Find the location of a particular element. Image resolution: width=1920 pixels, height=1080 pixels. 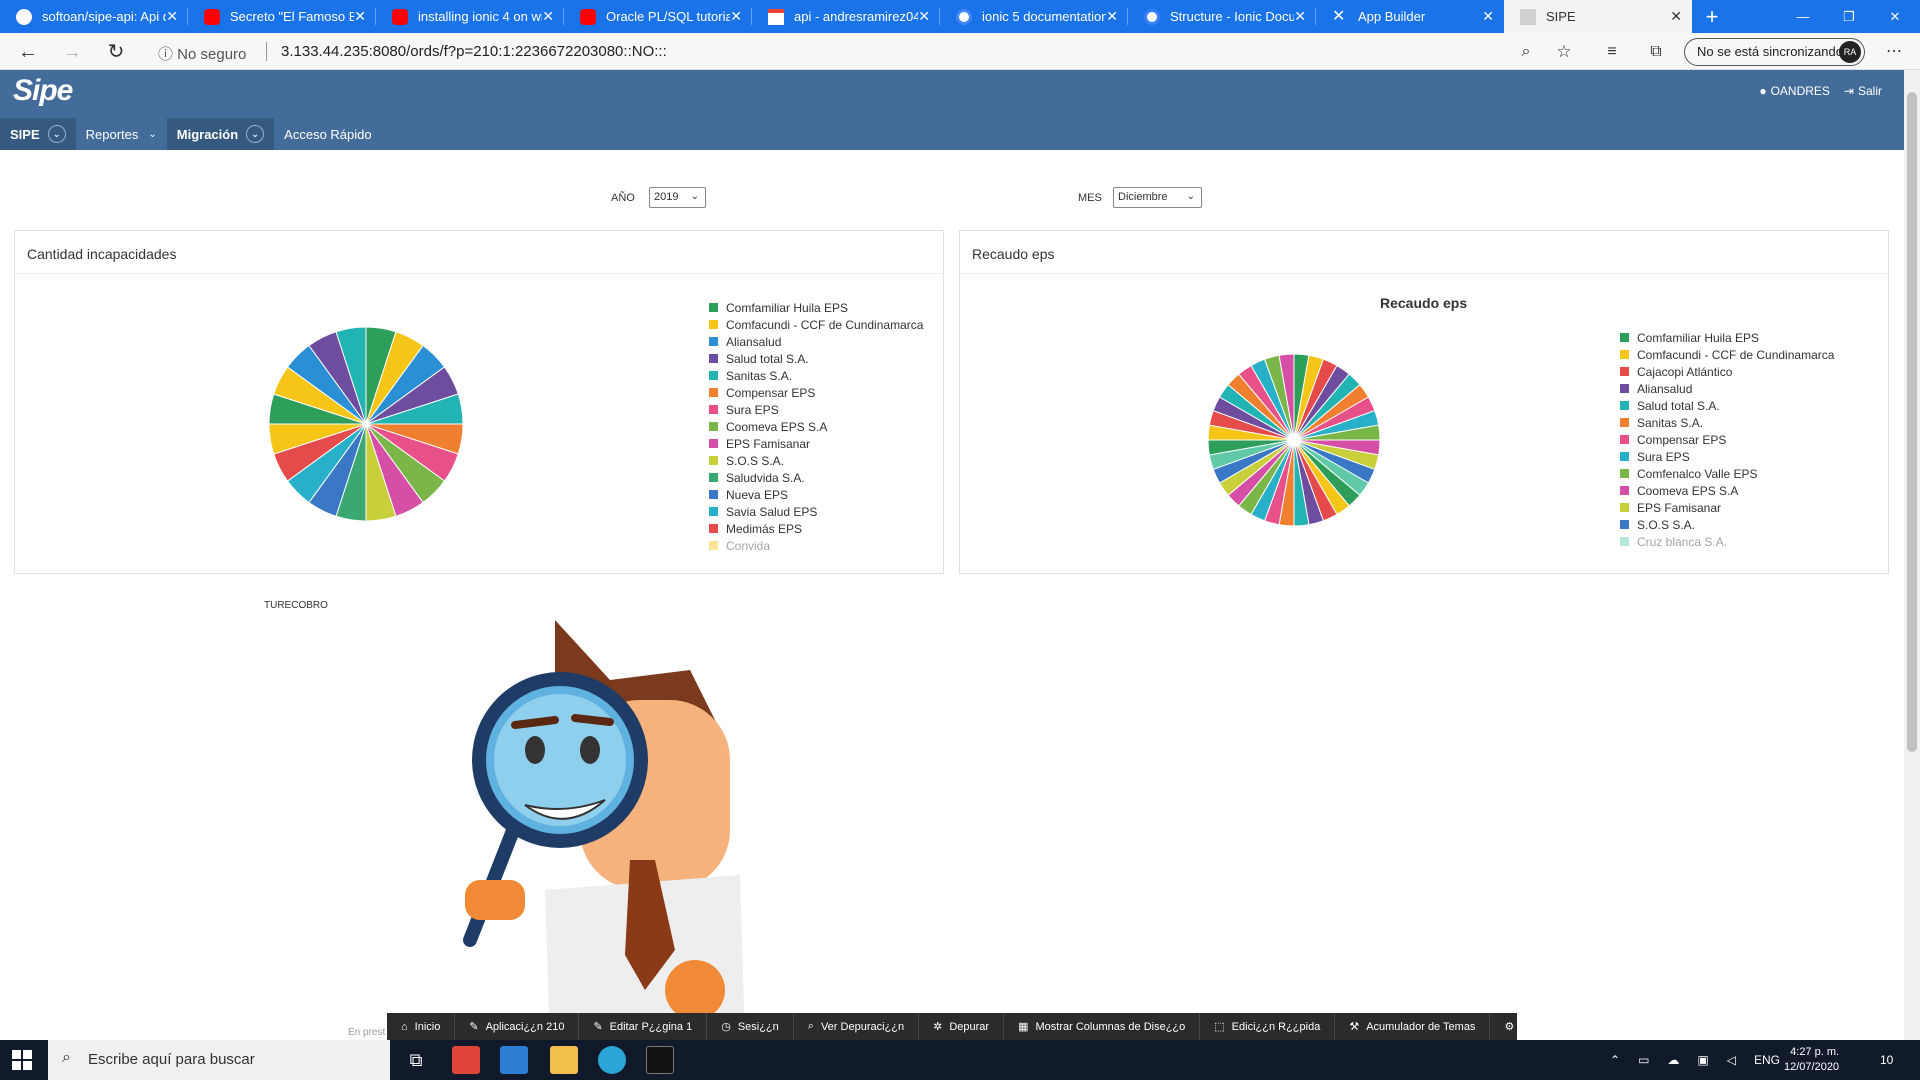

legend-item: Convida is located at coordinates (824, 545).